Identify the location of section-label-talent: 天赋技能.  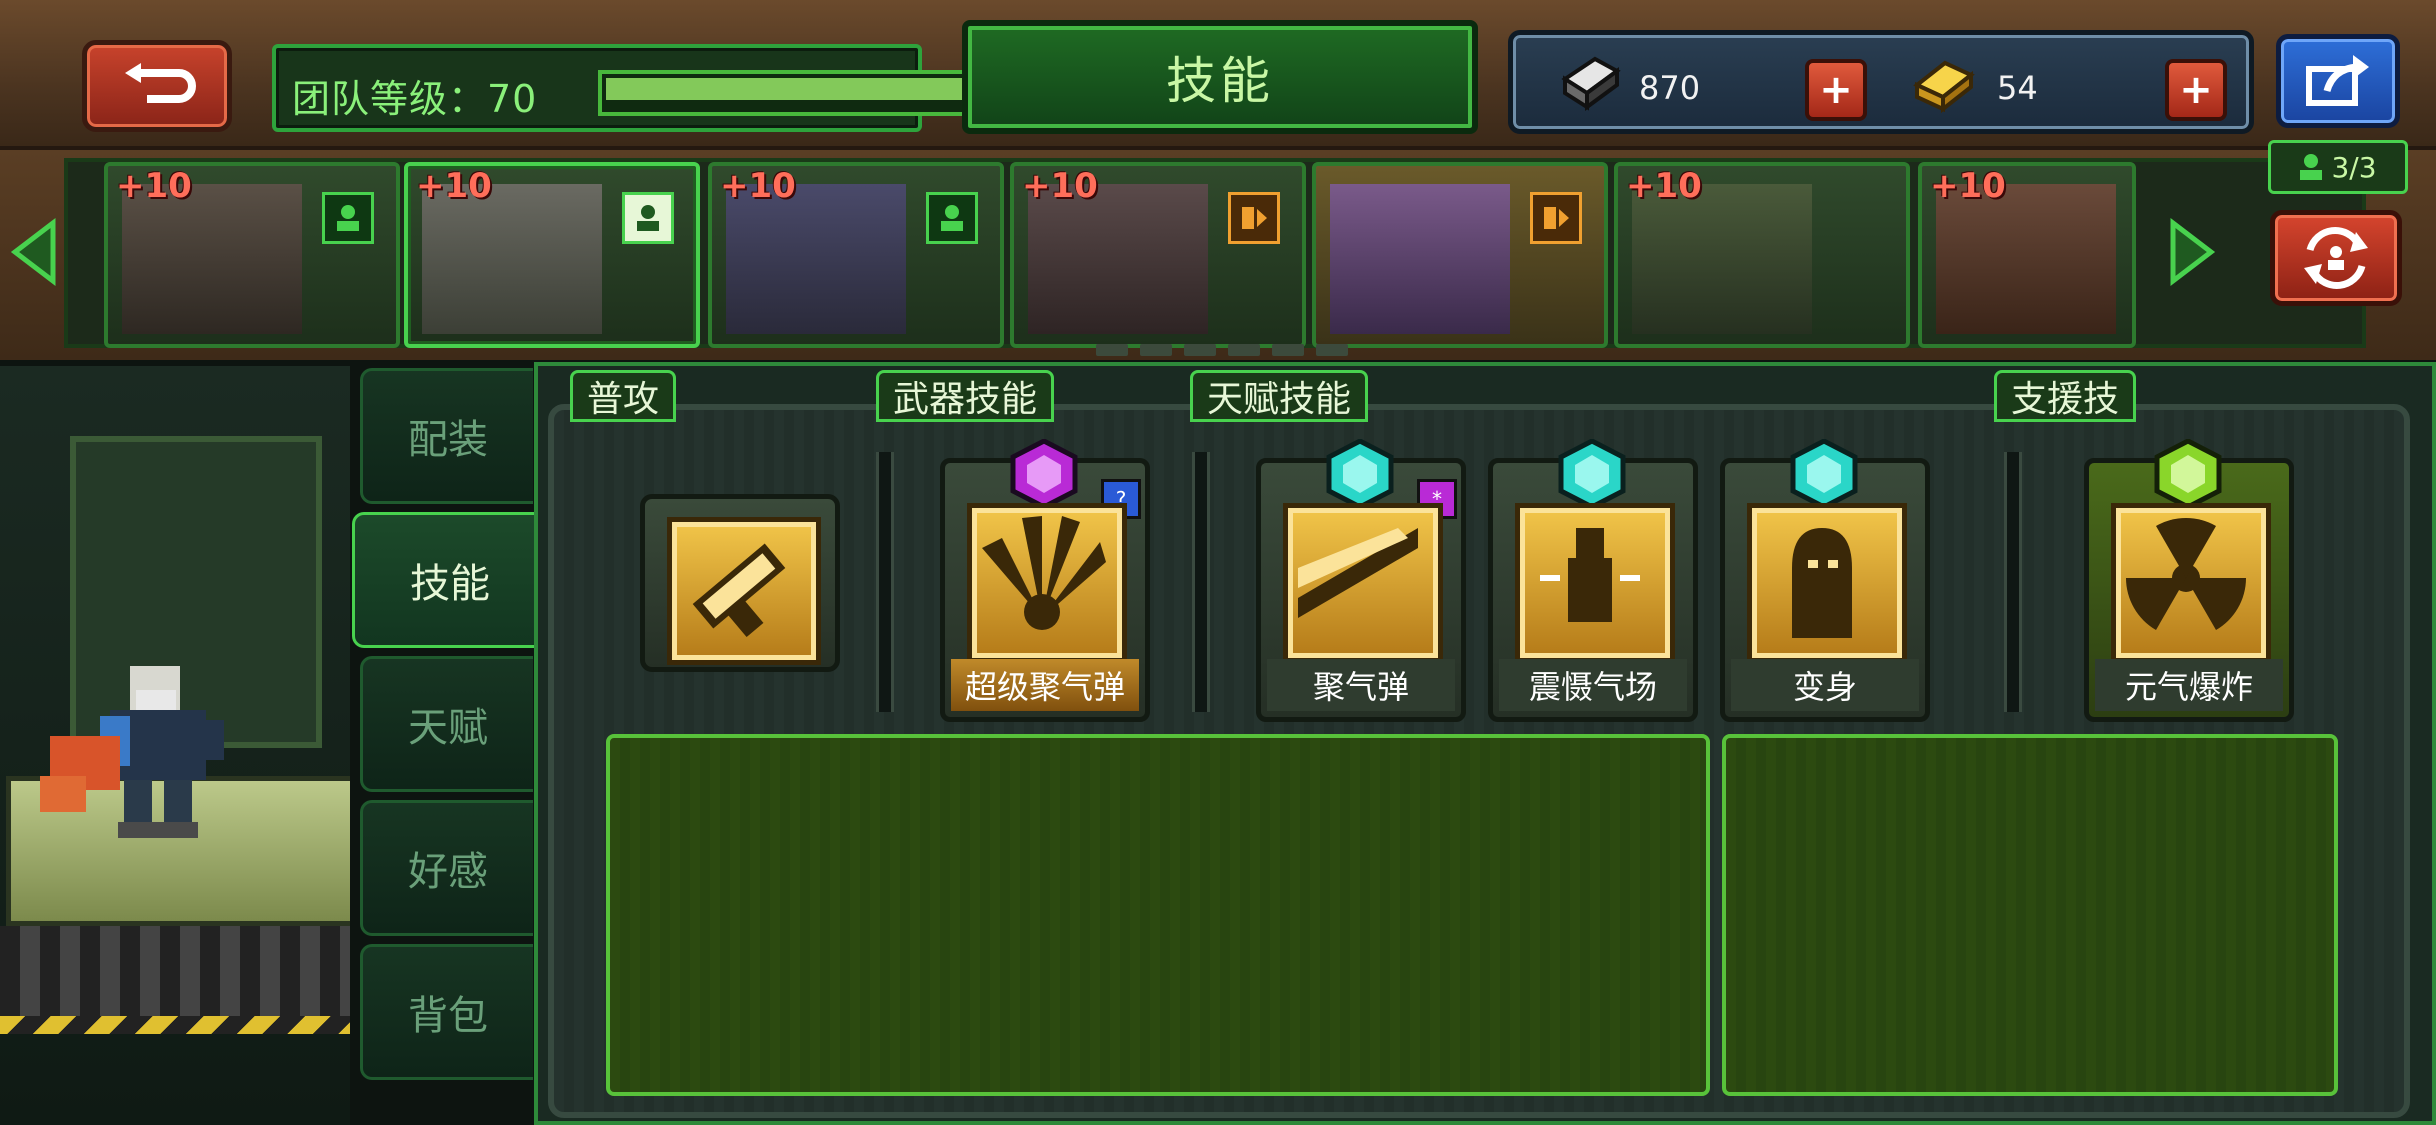
(1279, 396).